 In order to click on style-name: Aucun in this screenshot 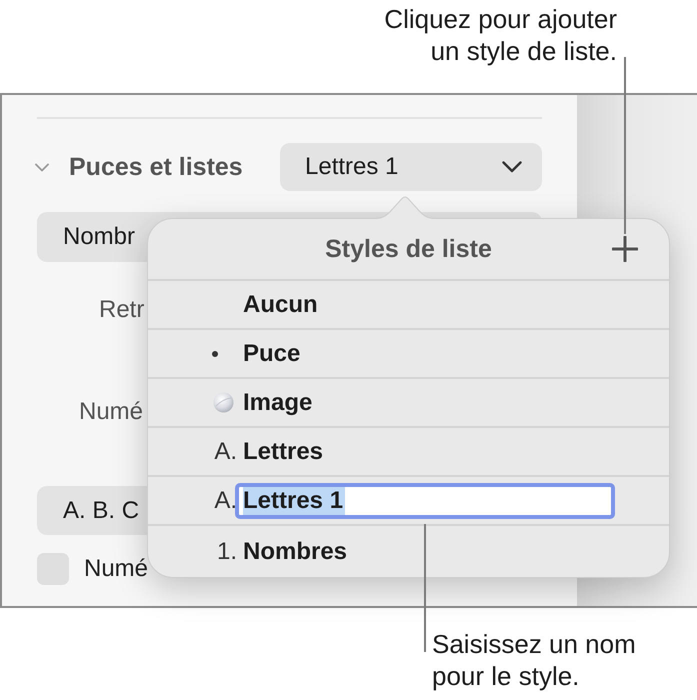, I will do `click(280, 304)`.